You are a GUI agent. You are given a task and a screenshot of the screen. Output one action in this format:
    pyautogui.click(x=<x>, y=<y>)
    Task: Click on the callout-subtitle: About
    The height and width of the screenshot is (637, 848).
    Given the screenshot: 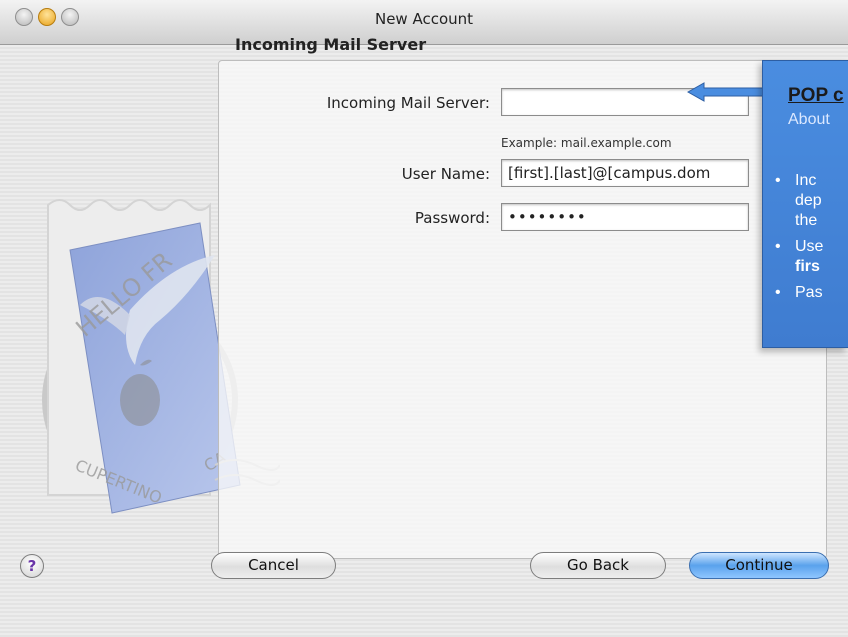 What is the action you would take?
    pyautogui.click(x=809, y=119)
    